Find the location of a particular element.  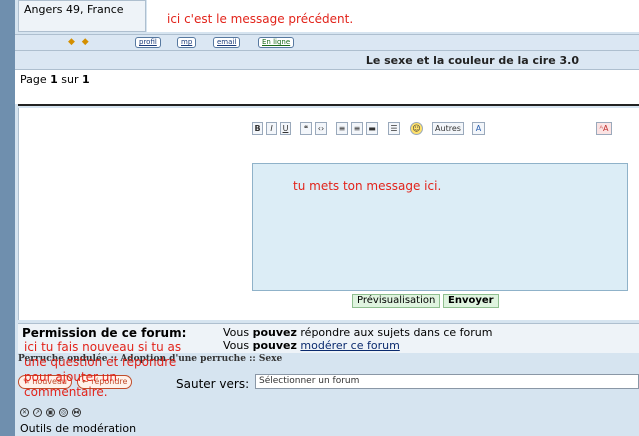

moderate-forum-link: modérer ce forum is located at coordinates (349, 345).